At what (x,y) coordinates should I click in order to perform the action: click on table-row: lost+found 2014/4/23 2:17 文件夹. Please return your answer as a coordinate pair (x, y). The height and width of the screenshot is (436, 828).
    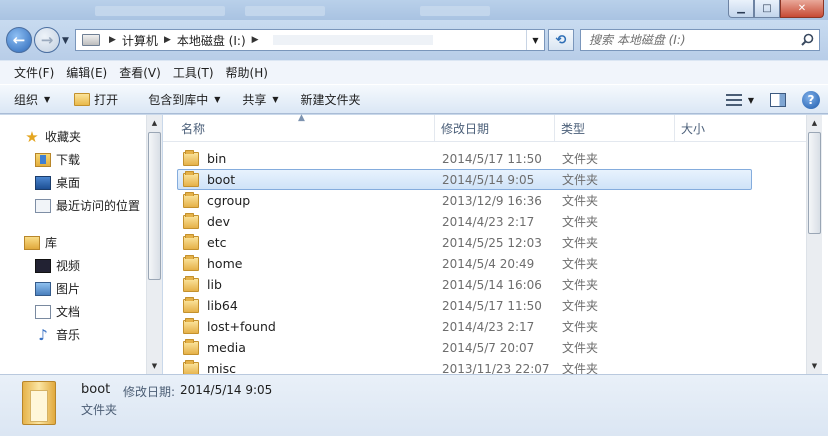
    Looking at the image, I should click on (464, 326).